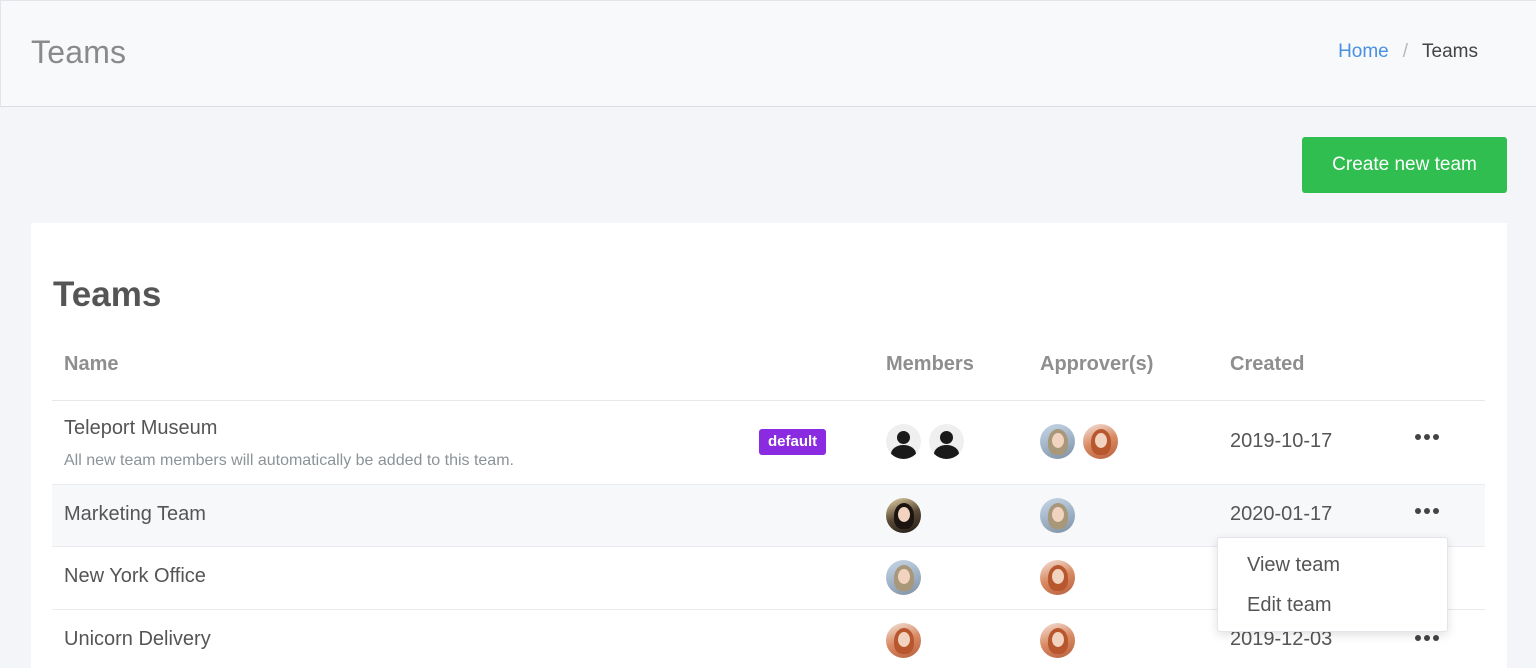 This screenshot has width=1536, height=668. Describe the element at coordinates (793, 442) in the screenshot. I see `default-badge: default` at that location.